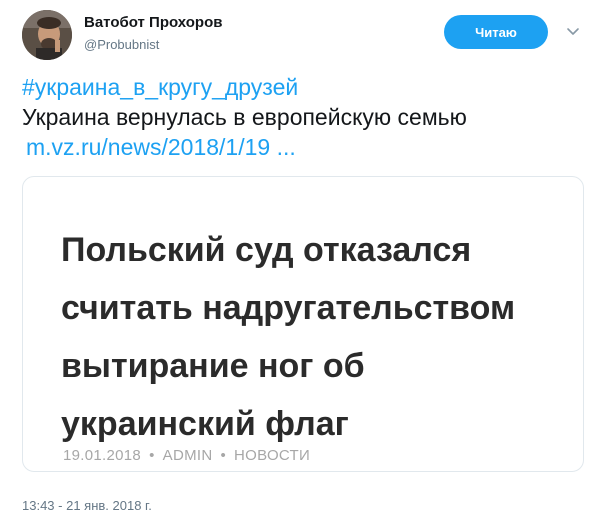 The image size is (610, 532). Describe the element at coordinates (307, 87) in the screenshot. I see `hashtag-link: #украина_в_кругу_друзей` at that location.